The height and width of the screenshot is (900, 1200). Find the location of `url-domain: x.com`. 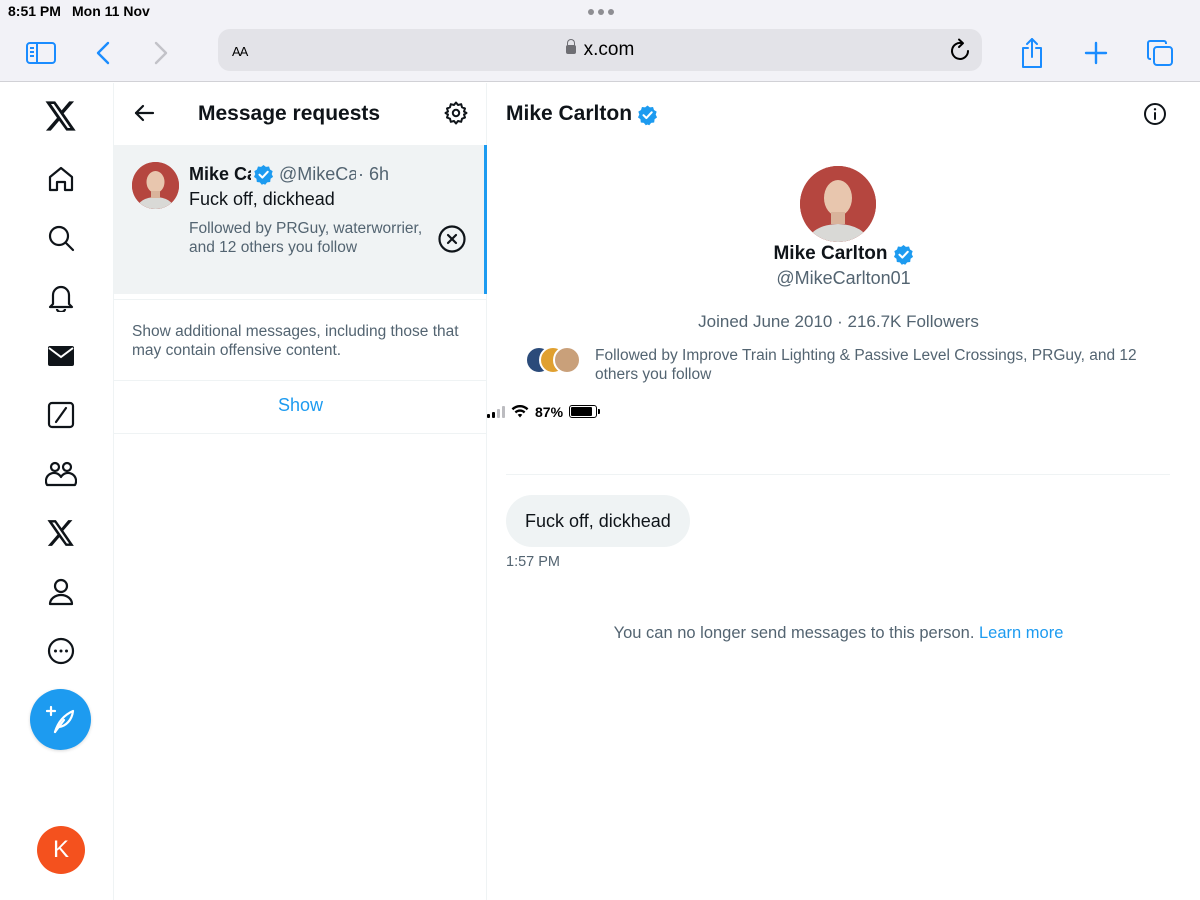

url-domain: x.com is located at coordinates (600, 50).